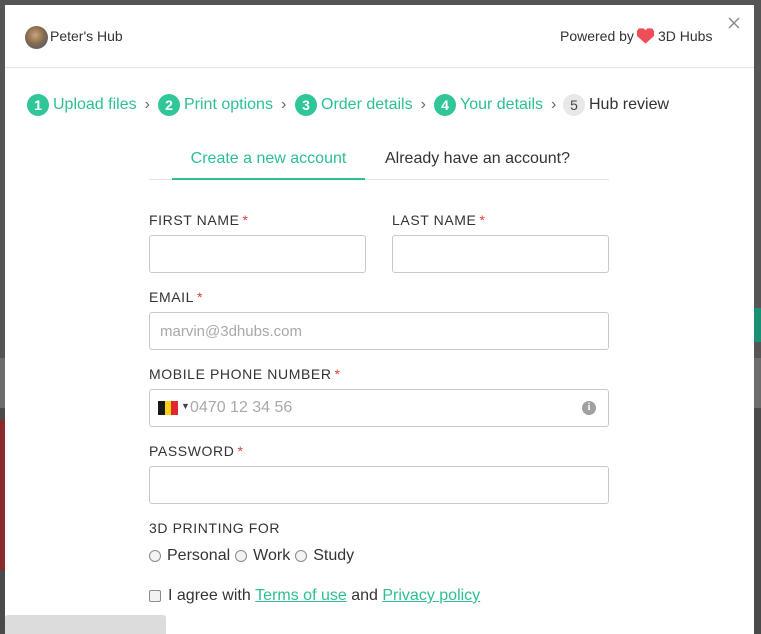 Image resolution: width=761 pixels, height=634 pixels. Describe the element at coordinates (375, 408) in the screenshot. I see `phone-input` at that location.